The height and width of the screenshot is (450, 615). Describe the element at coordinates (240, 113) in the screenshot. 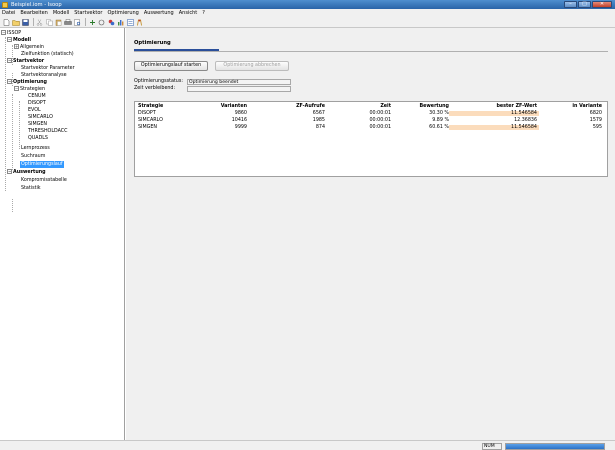

I see `cell-variants: 9860` at that location.